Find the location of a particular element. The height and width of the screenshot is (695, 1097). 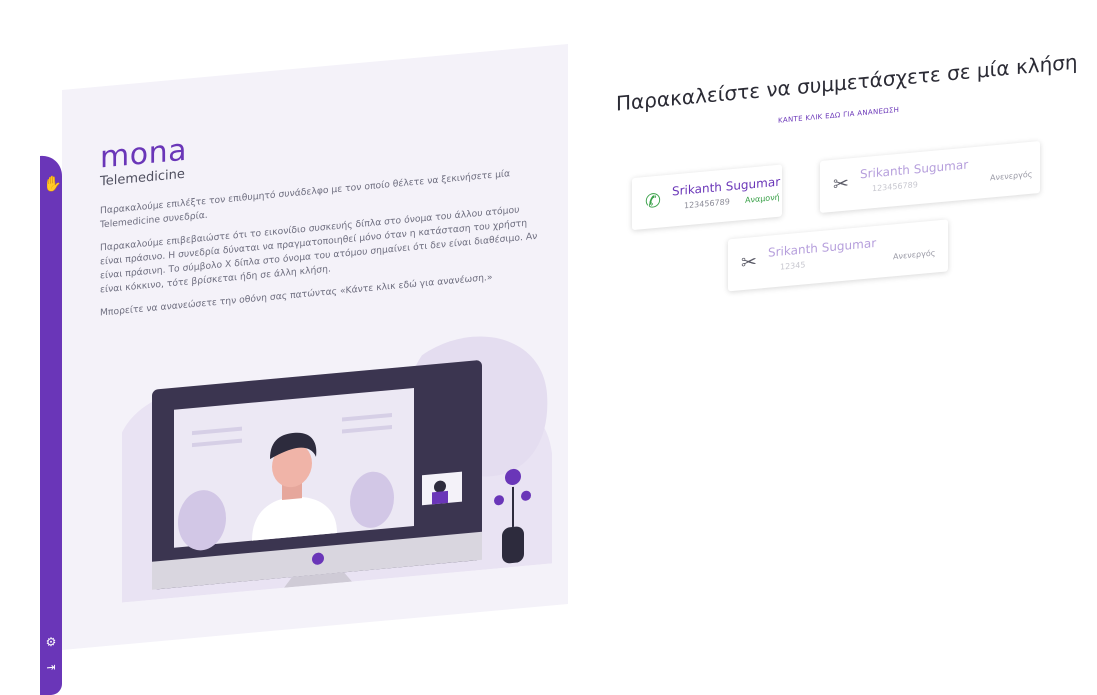

phone-icon: ✆ is located at coordinates (653, 201).